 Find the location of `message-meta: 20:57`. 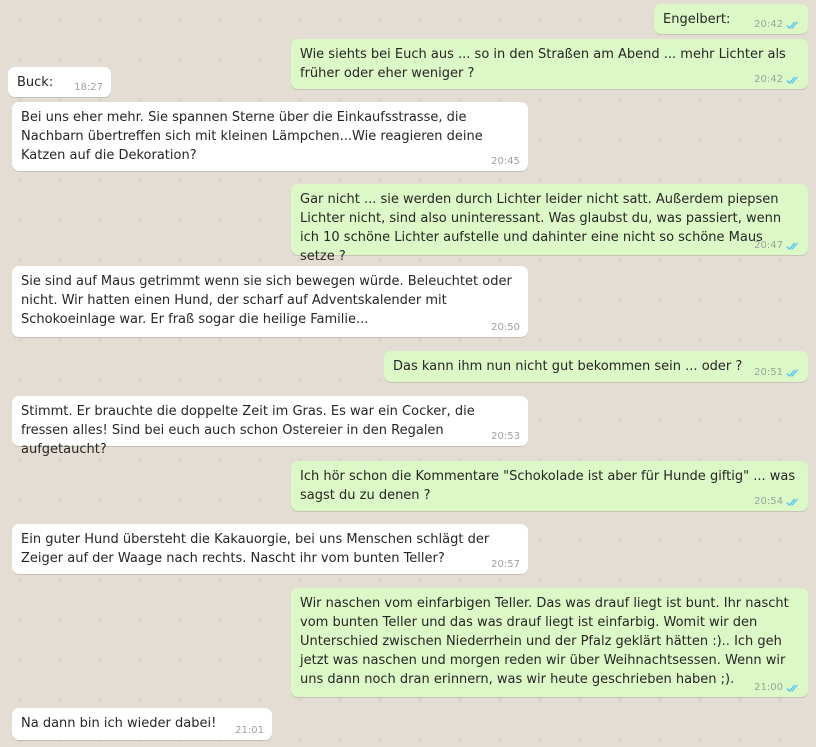

message-meta: 20:57 is located at coordinates (505, 565).